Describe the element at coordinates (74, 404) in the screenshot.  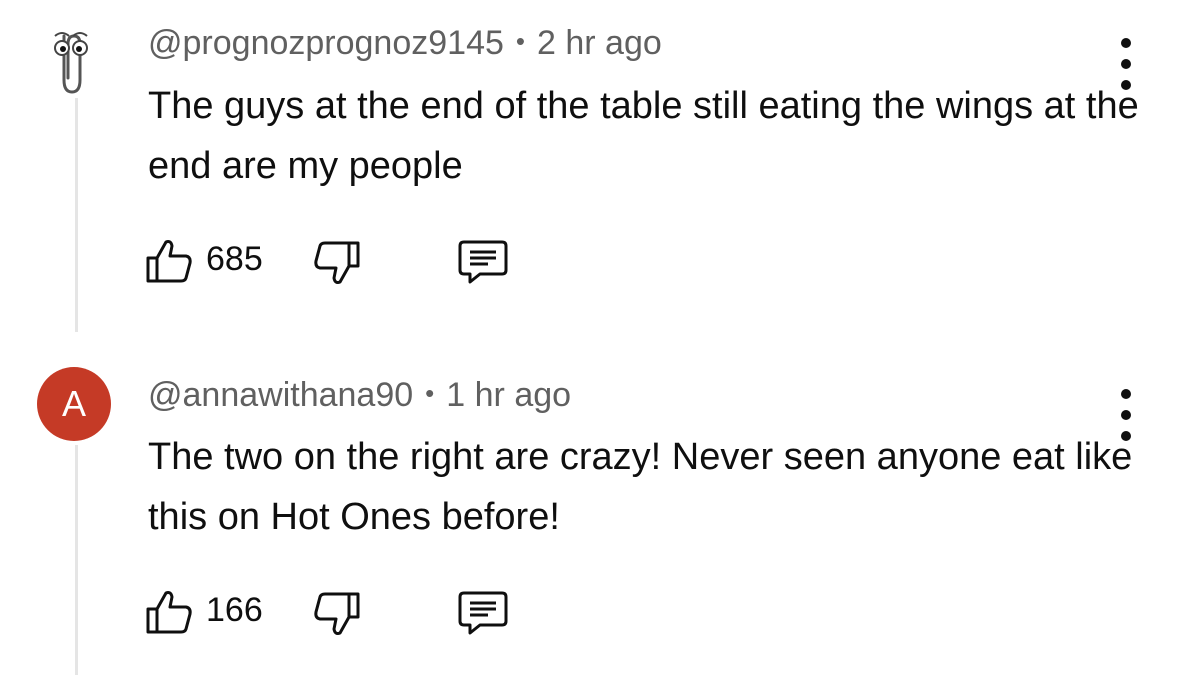
I see `avatar: A` at that location.